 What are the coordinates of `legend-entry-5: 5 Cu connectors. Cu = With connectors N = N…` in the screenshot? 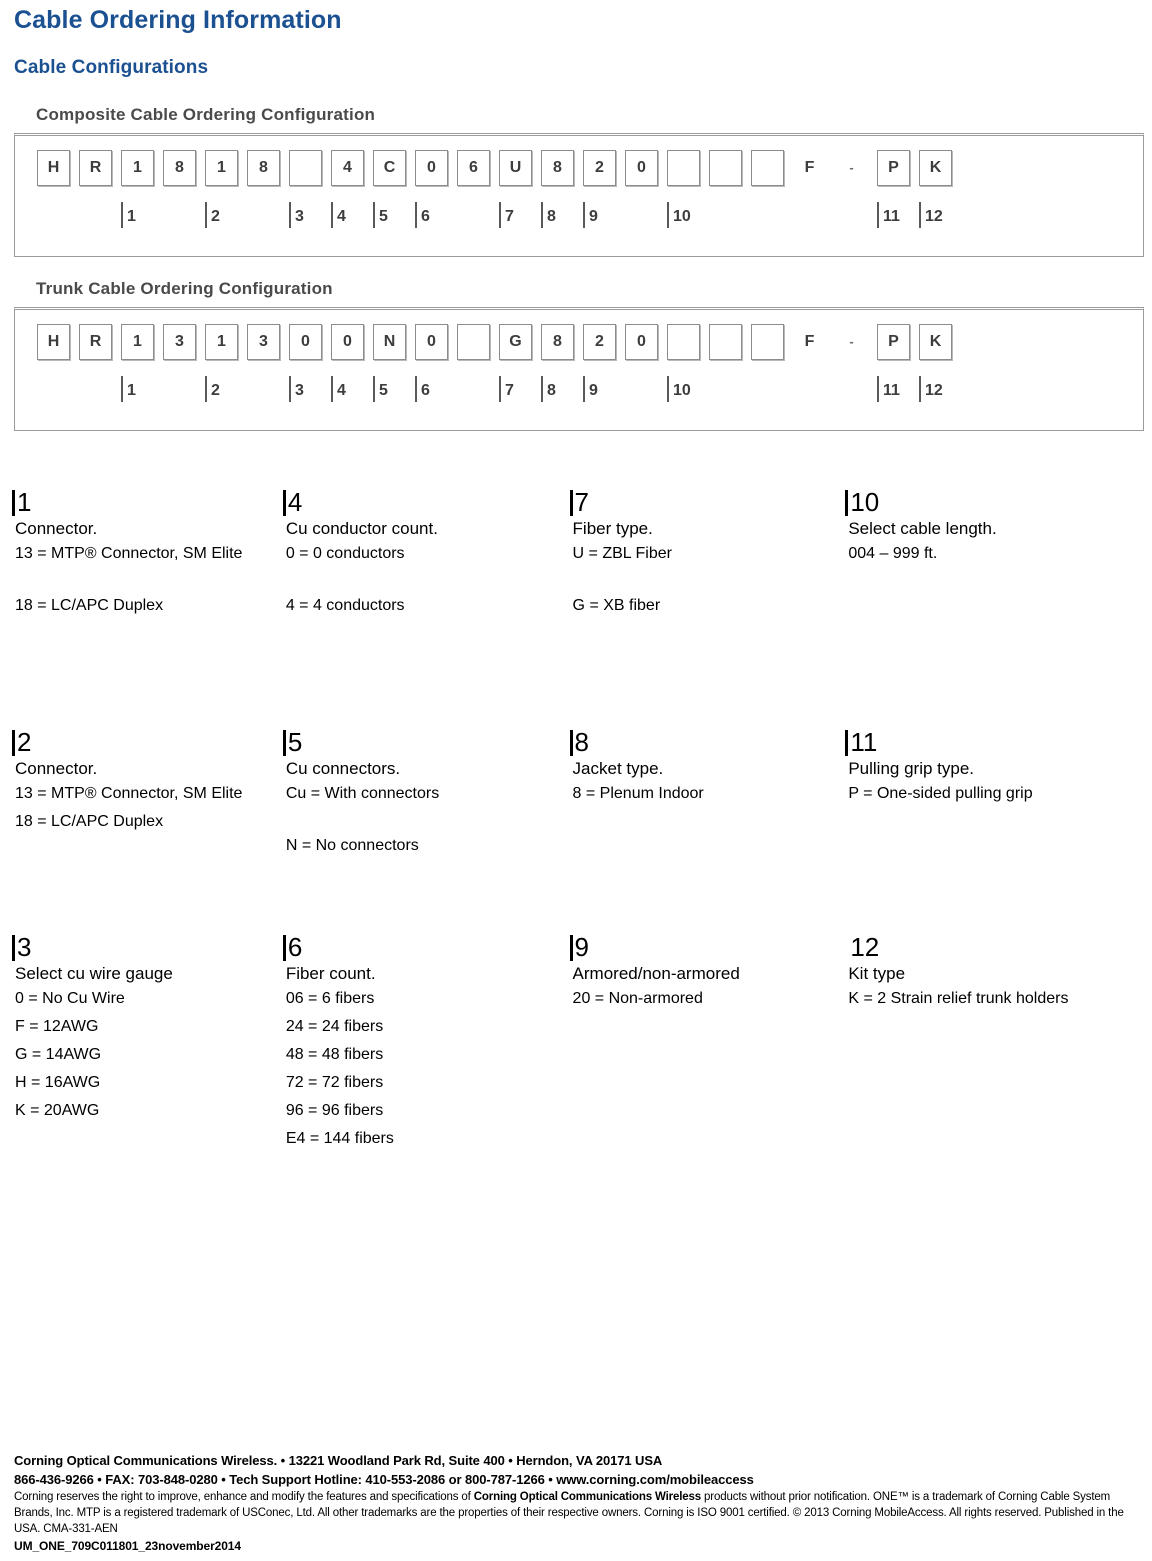 It's located at (426, 829).